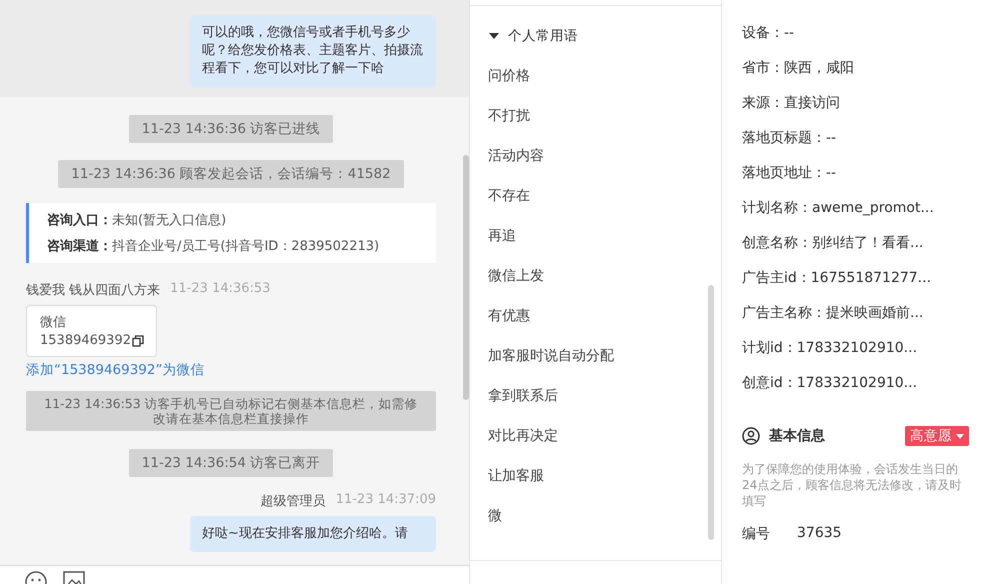 The image size is (989, 584). I want to click on phrase-item: 有优惠, so click(604, 326).